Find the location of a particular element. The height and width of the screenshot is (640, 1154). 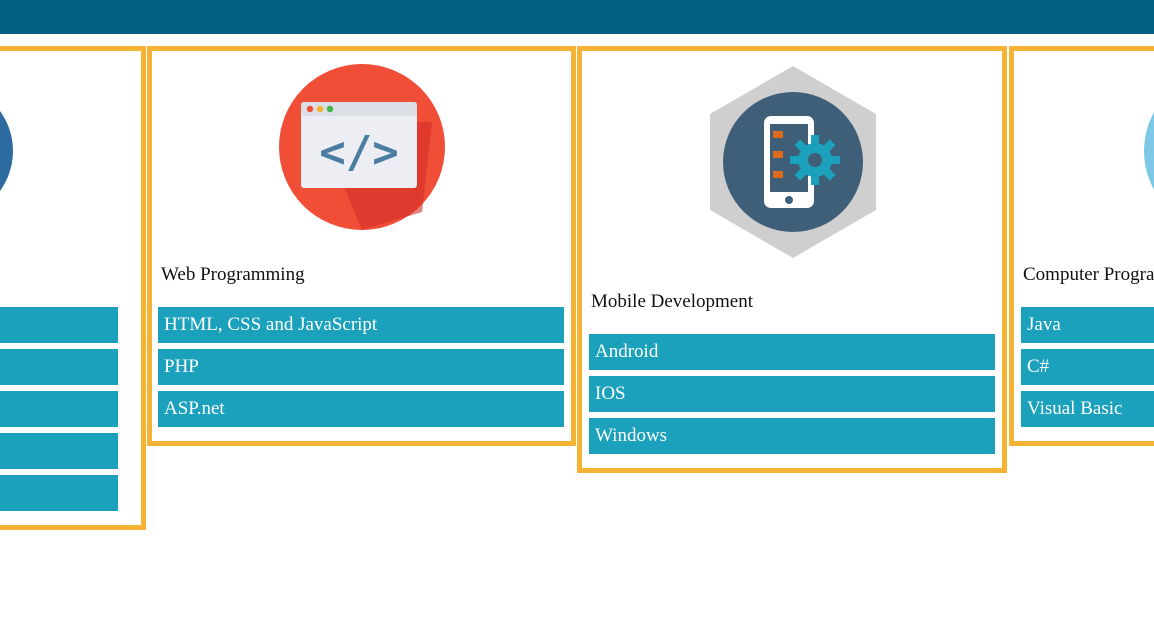

top-nav-bar is located at coordinates (577, 17).